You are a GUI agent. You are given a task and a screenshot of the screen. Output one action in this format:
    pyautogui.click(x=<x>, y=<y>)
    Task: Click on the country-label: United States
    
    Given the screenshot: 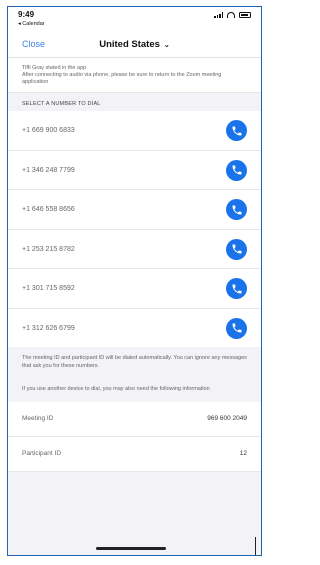 What is the action you would take?
    pyautogui.click(x=129, y=44)
    